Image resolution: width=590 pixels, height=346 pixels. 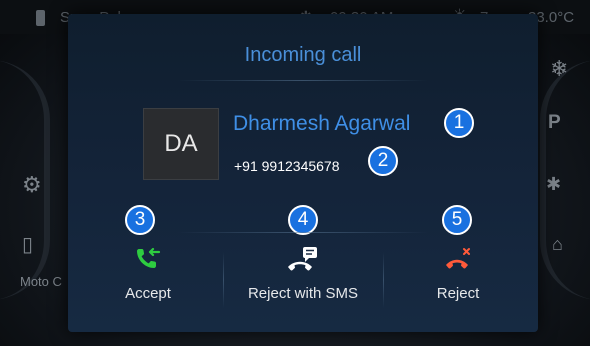 I want to click on parking-assist-icon: P, so click(x=554, y=123).